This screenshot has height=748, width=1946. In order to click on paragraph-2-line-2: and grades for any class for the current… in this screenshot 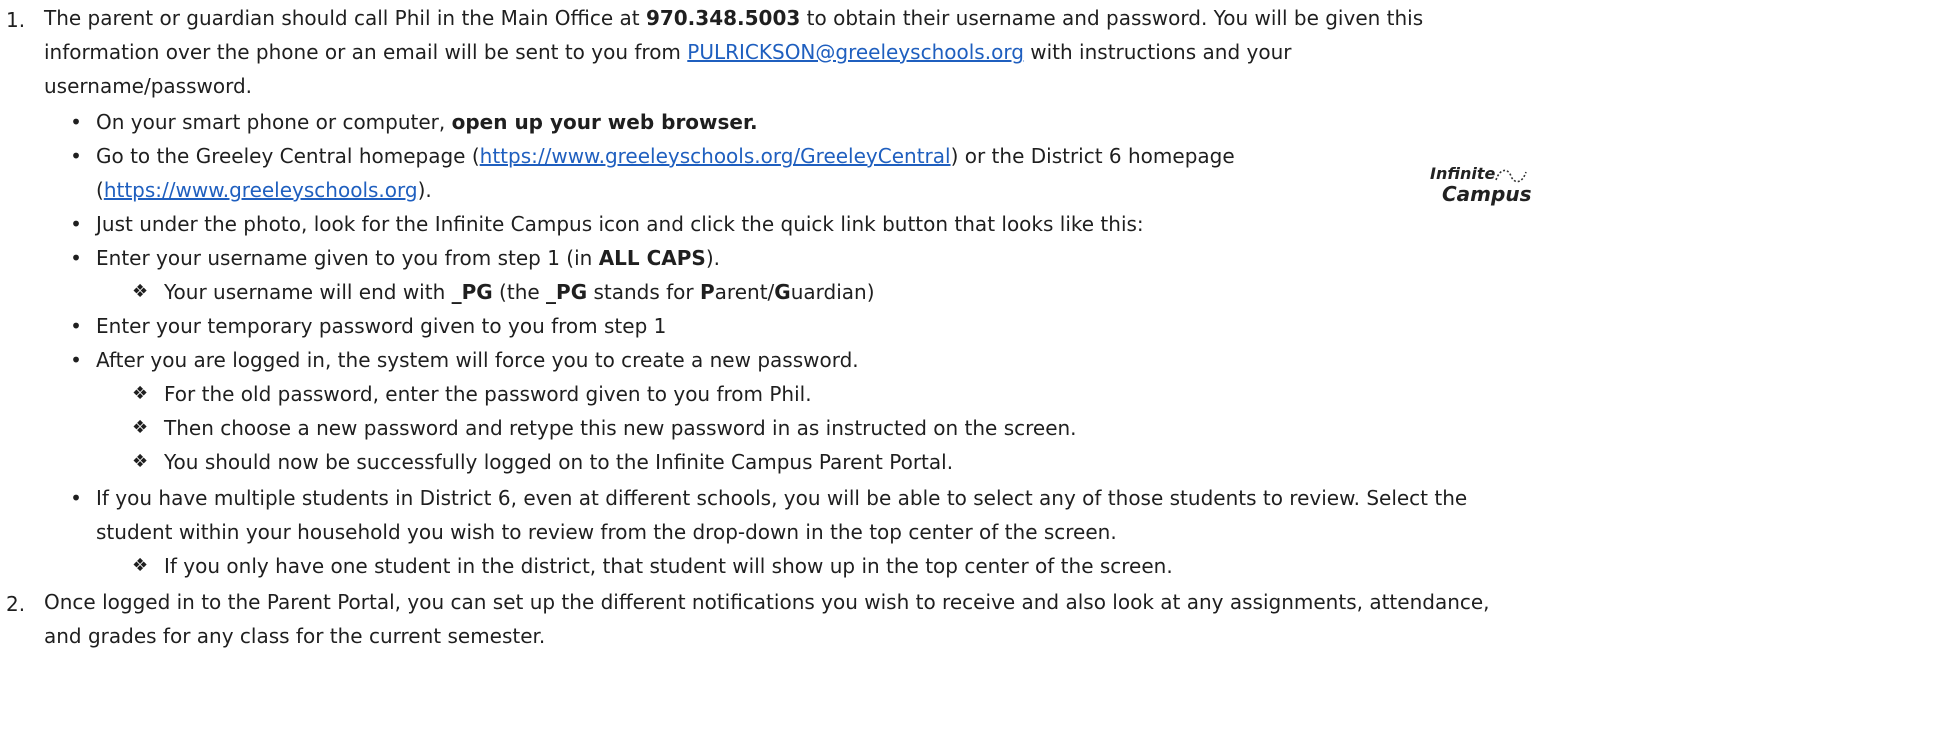, I will do `click(295, 636)`.